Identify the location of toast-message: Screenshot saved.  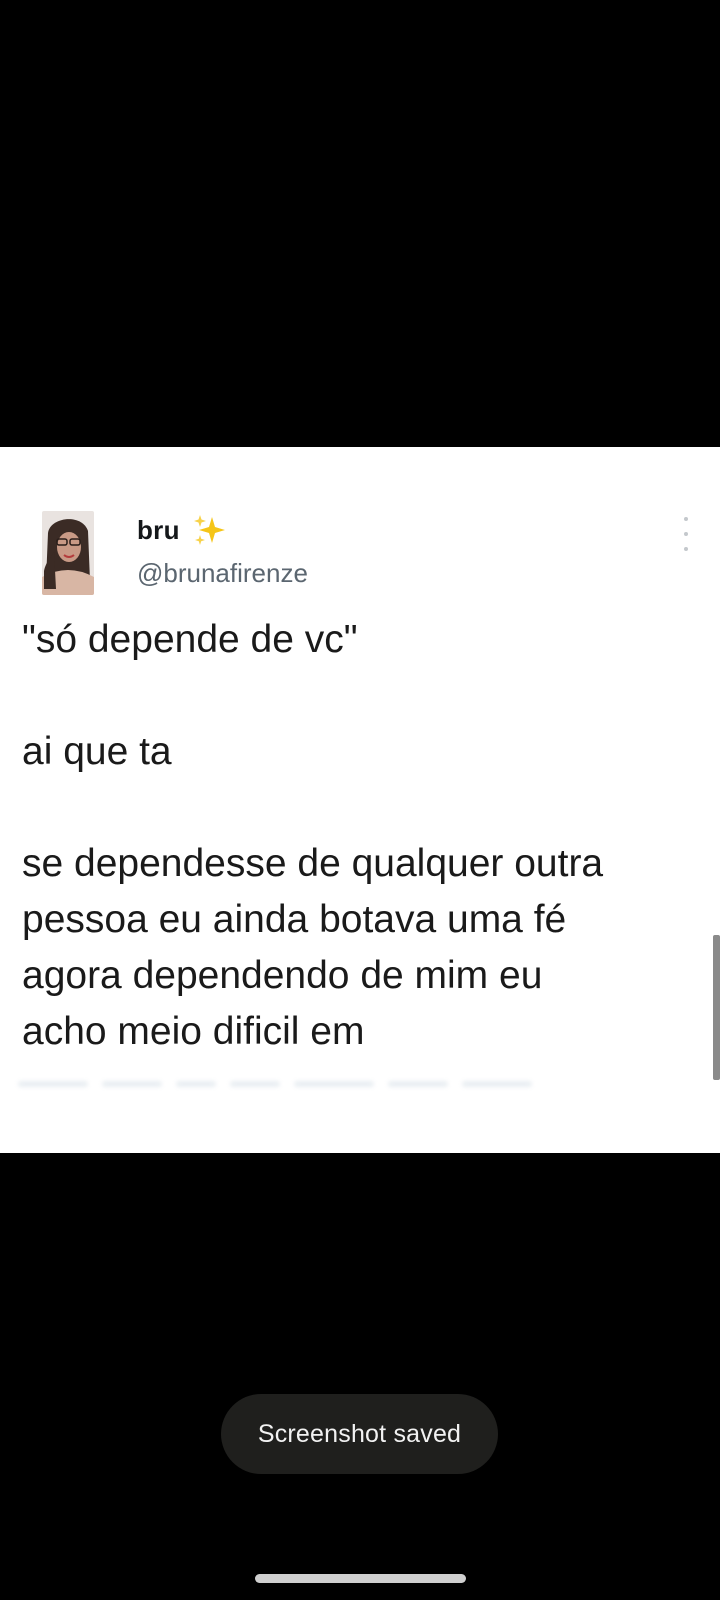
(359, 1433).